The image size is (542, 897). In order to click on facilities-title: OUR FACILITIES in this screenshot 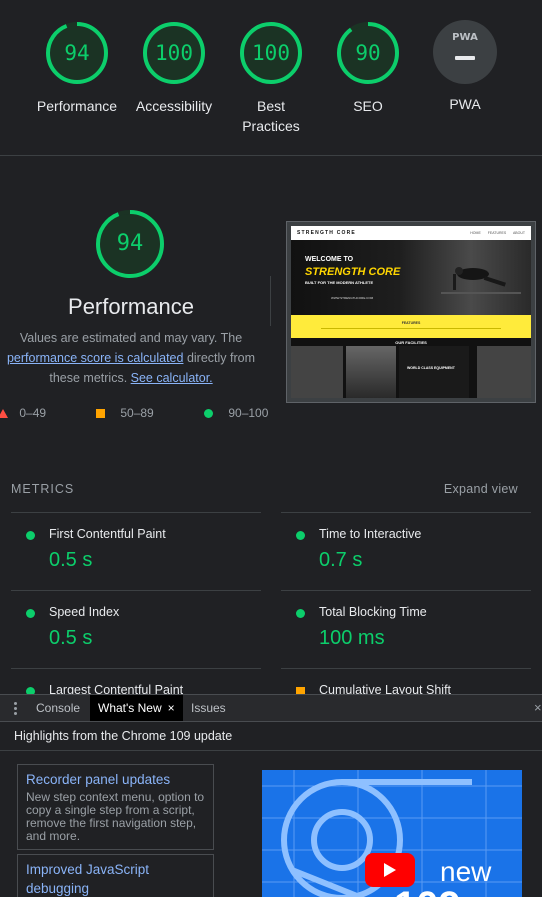, I will do `click(411, 342)`.